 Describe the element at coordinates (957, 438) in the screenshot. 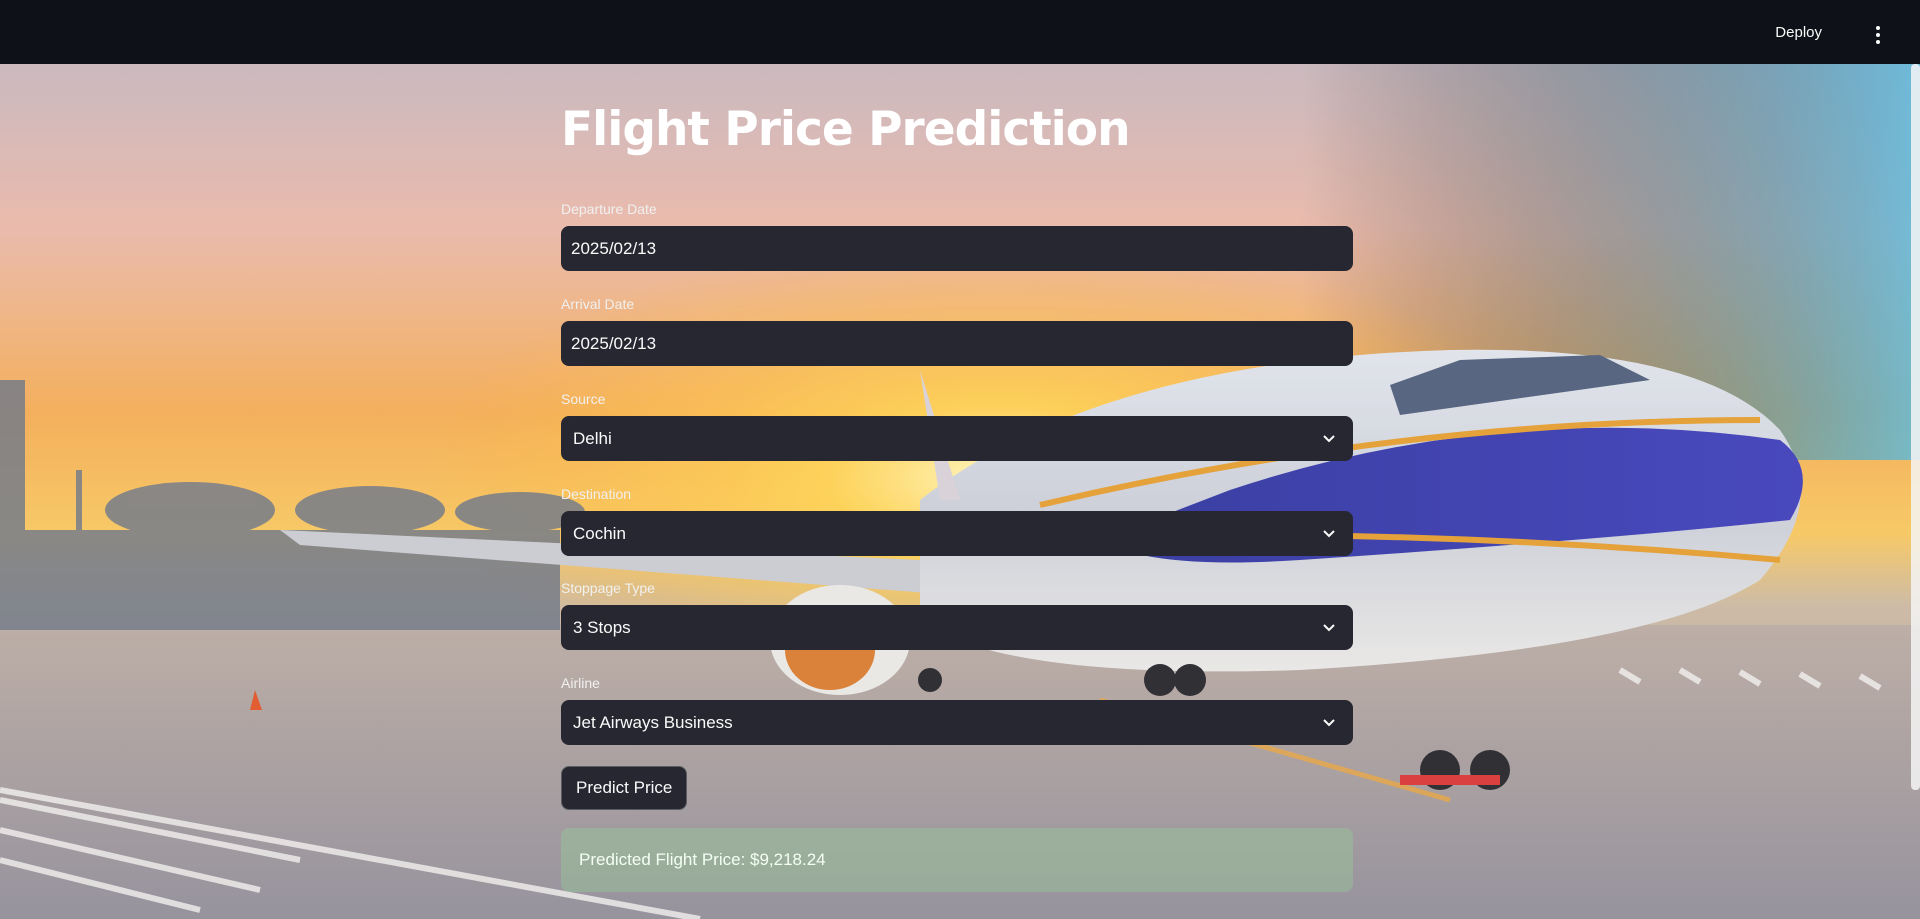

I see `source-select: Delhi` at that location.